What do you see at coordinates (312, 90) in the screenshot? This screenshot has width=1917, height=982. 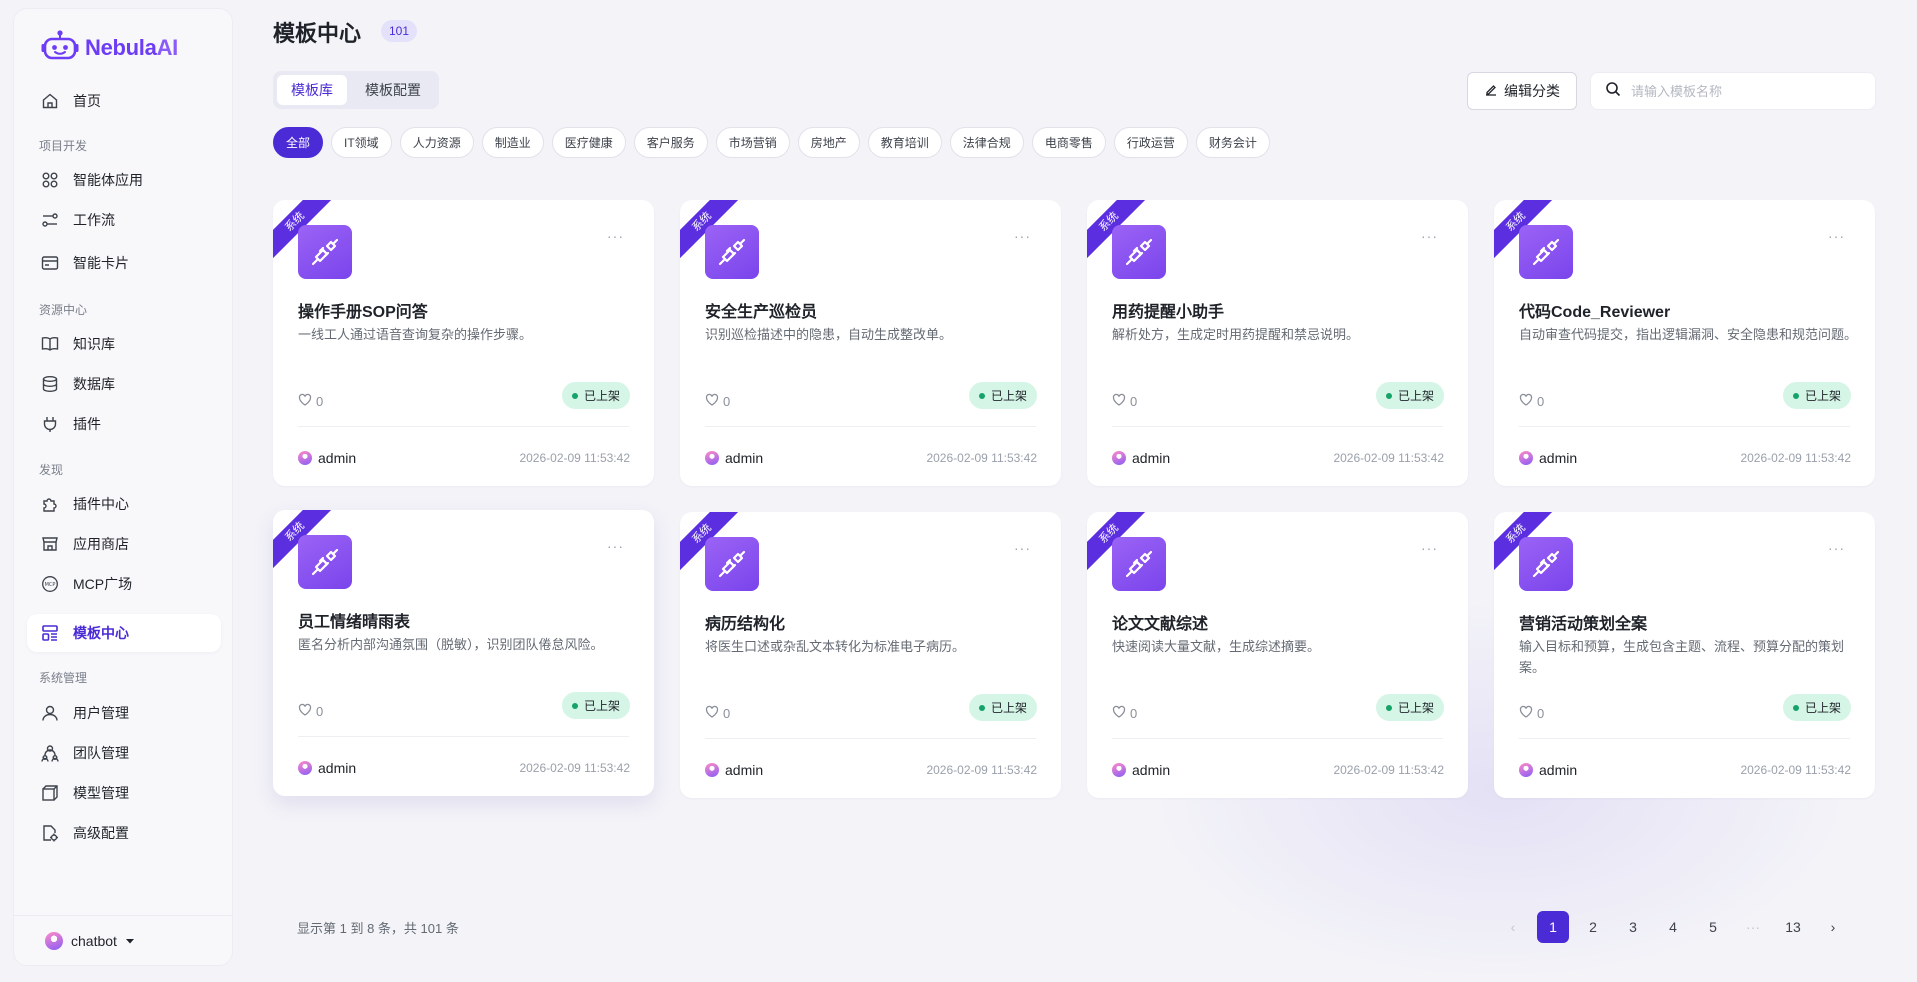 I see `tab-template-library: 模板库` at bounding box center [312, 90].